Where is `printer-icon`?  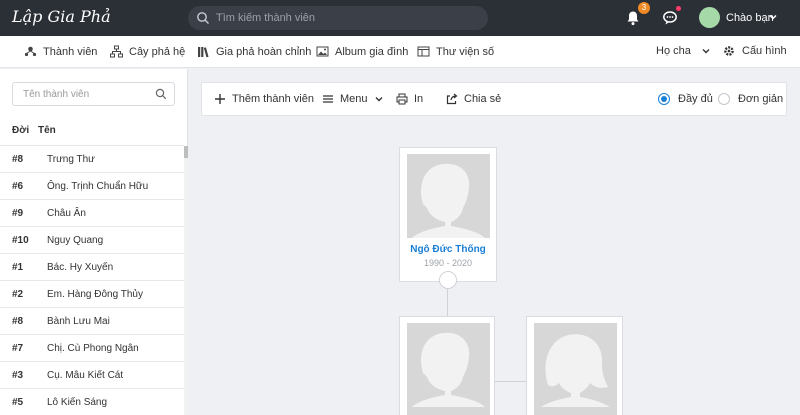 printer-icon is located at coordinates (402, 99).